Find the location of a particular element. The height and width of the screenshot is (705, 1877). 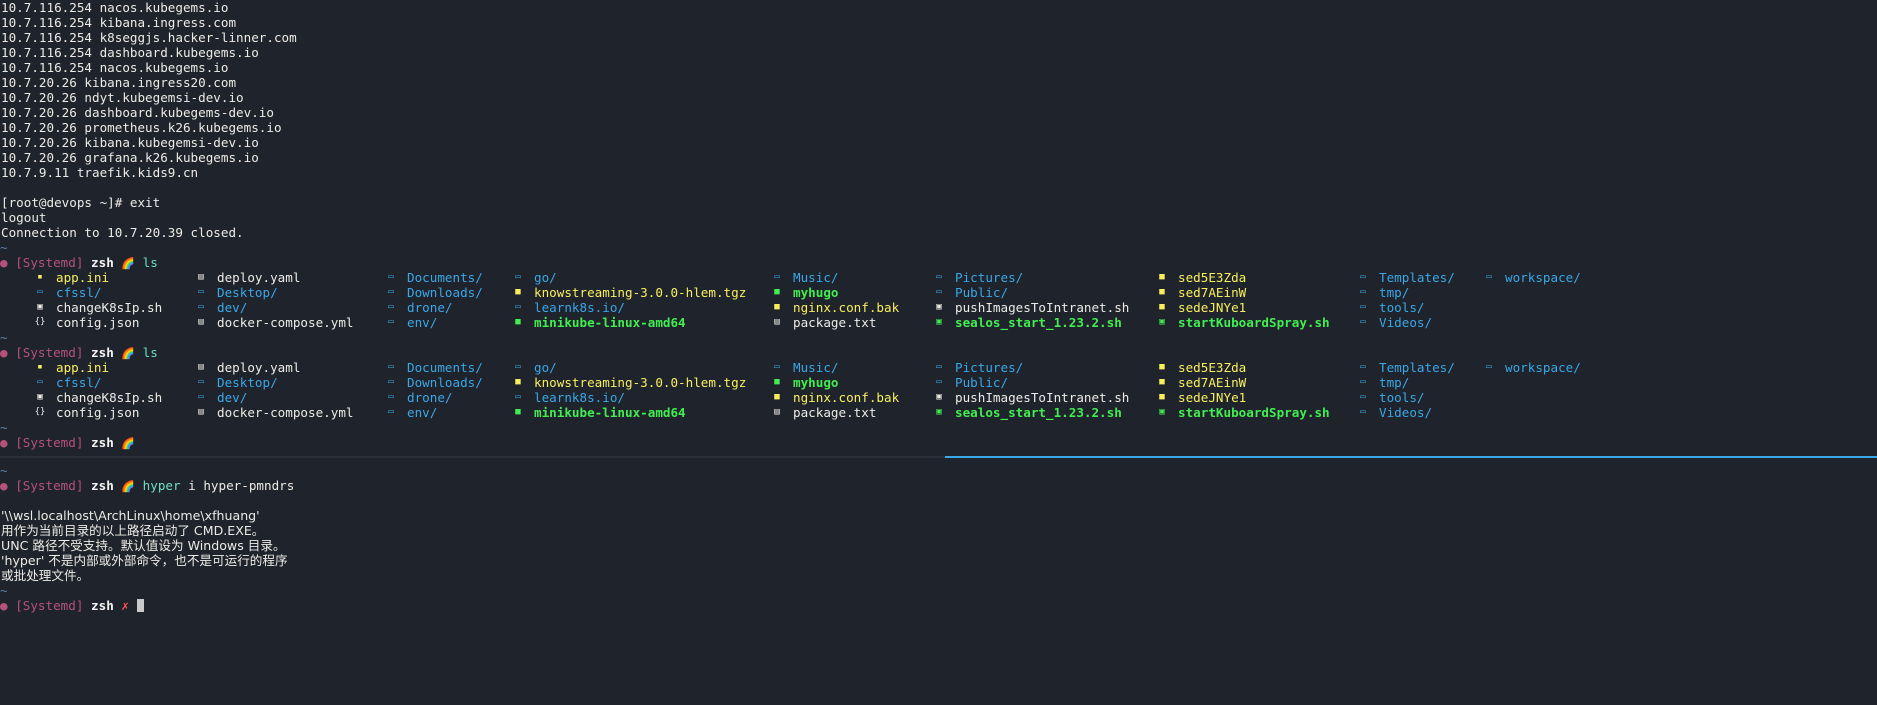

listing-entry: knowstreaming-3.0.0-hlem.tgz is located at coordinates (640, 382).